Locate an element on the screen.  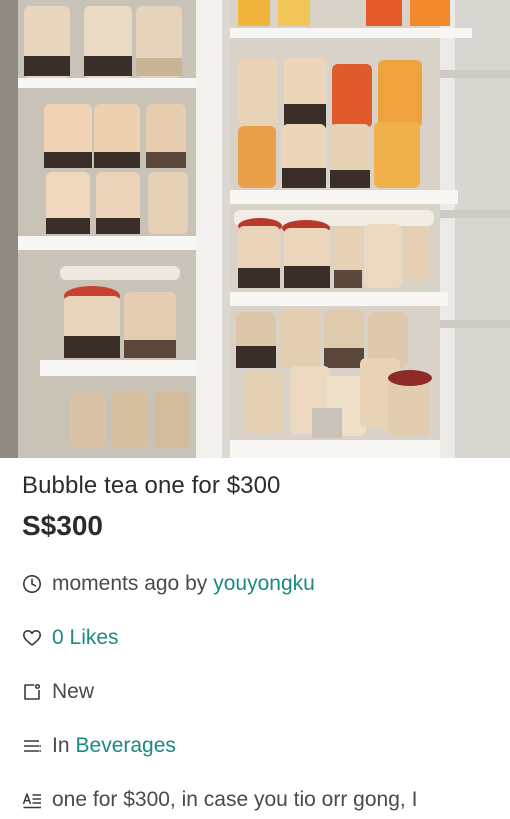
condition-info: New is located at coordinates (58, 692).